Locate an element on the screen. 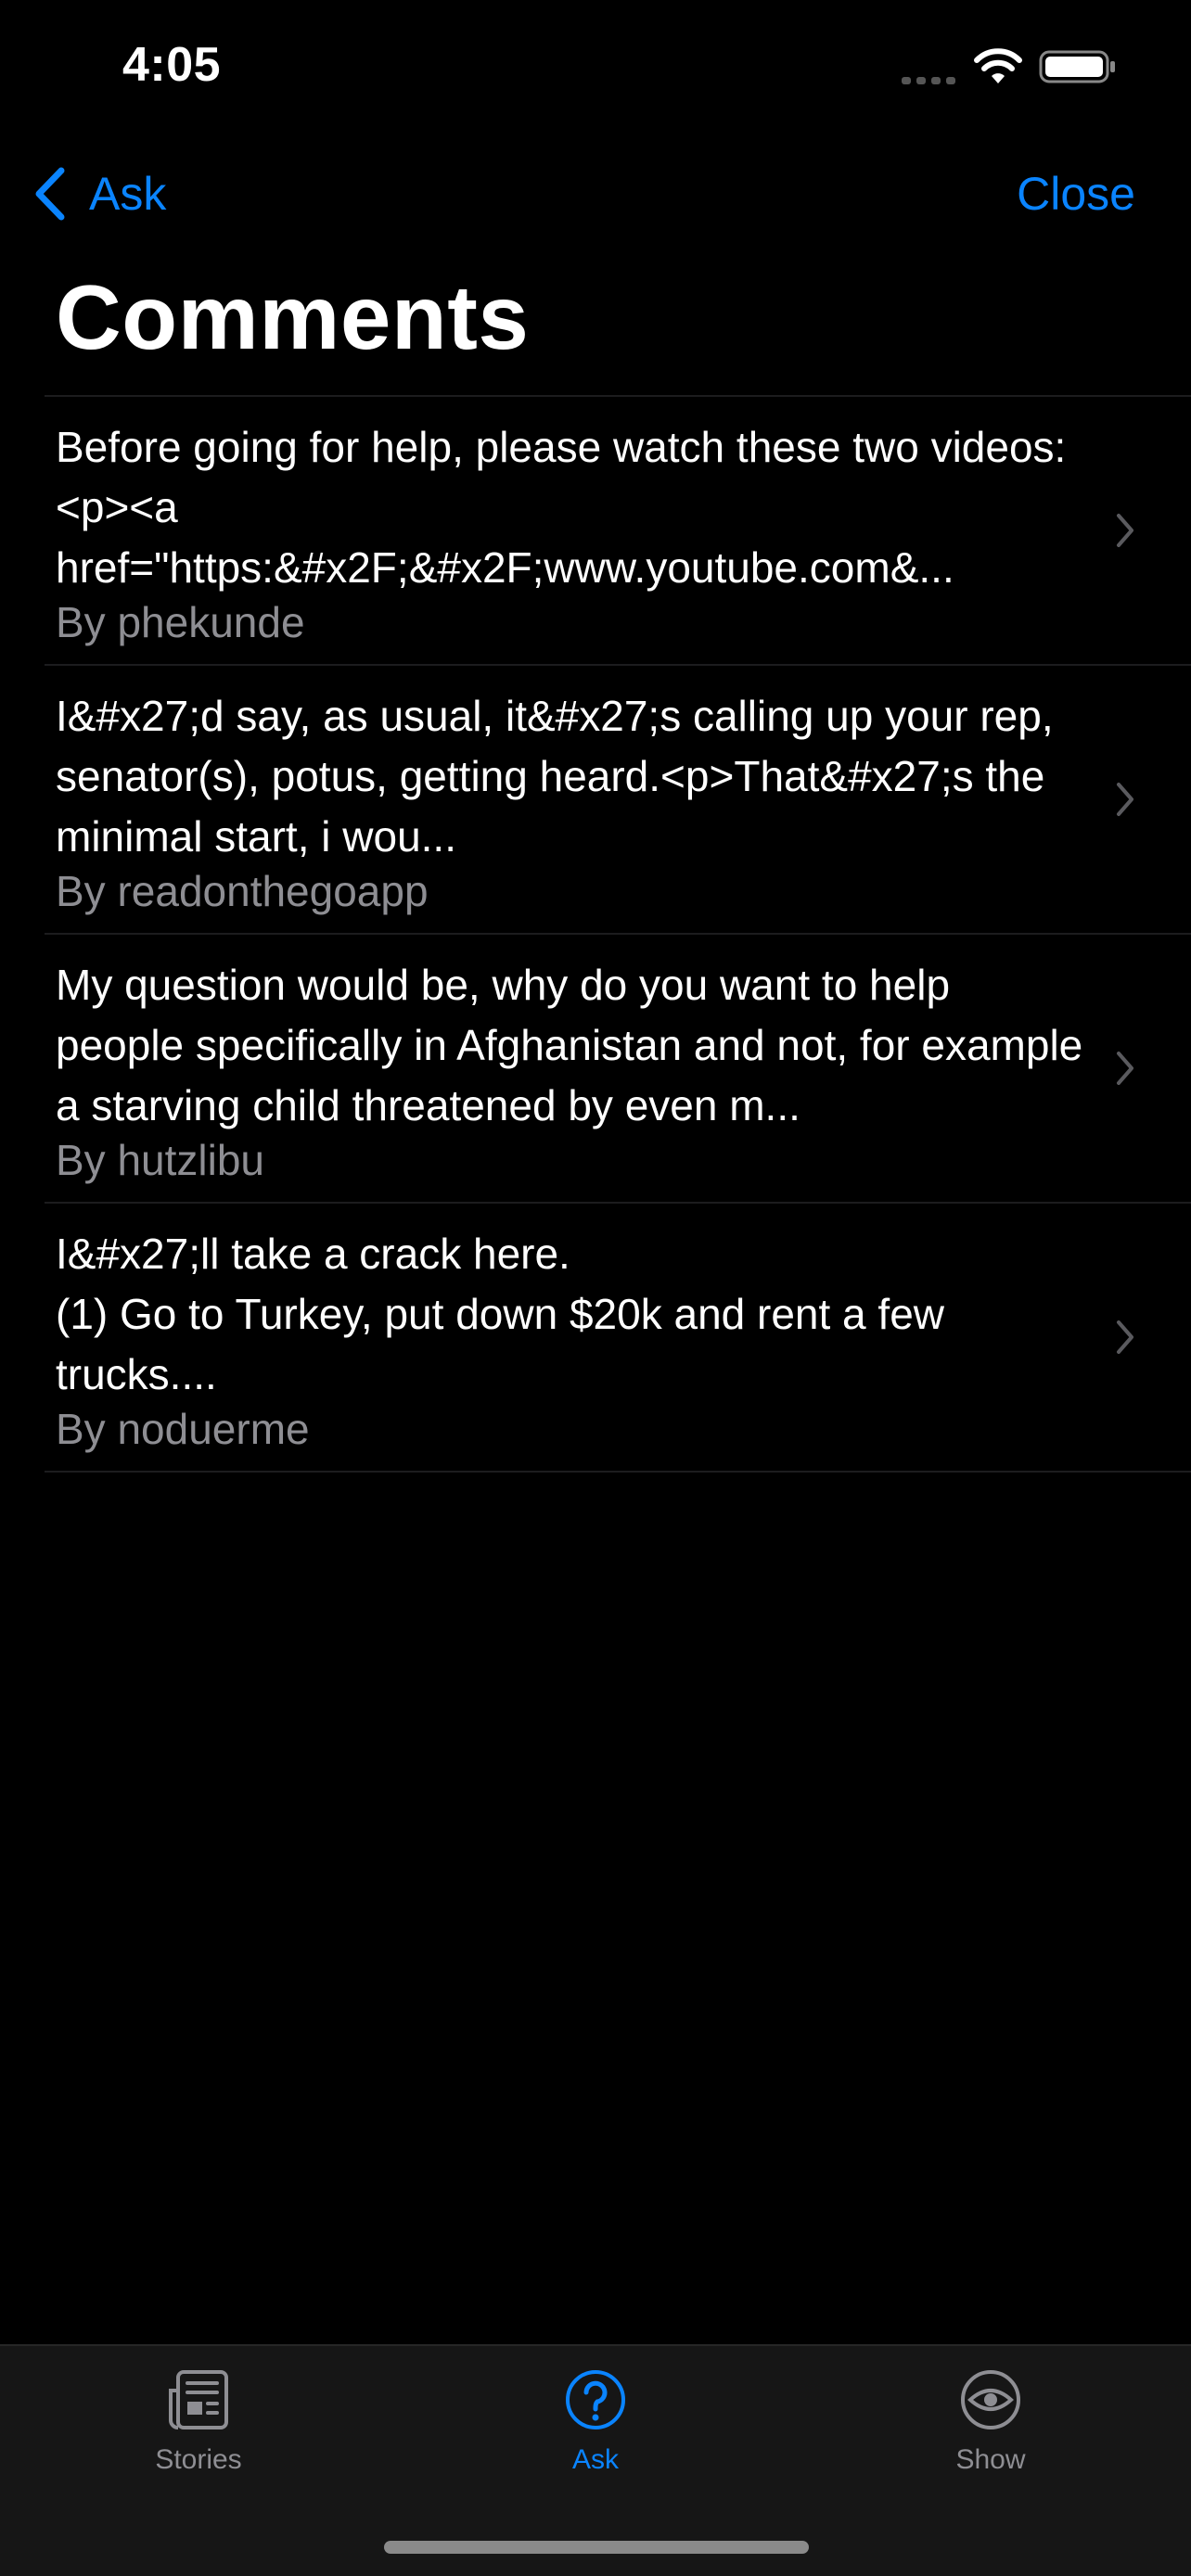  comment-author: By phekunde is located at coordinates (180, 622).